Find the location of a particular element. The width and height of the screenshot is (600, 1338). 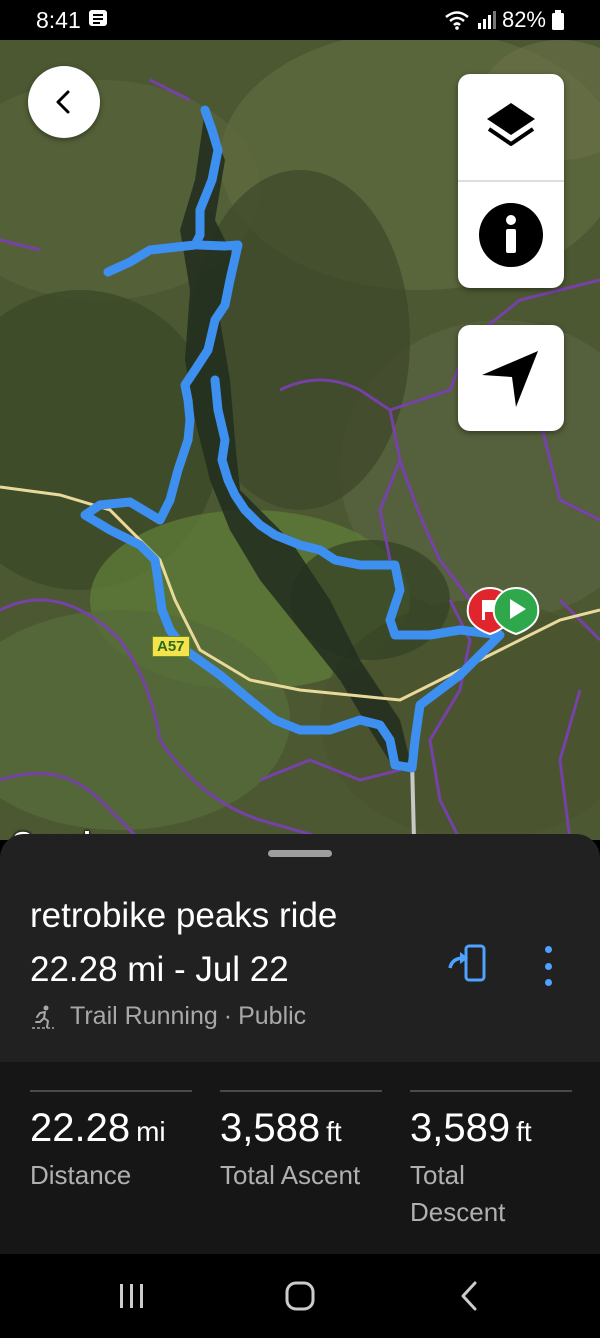

system-back-icon is located at coordinates (469, 1296).